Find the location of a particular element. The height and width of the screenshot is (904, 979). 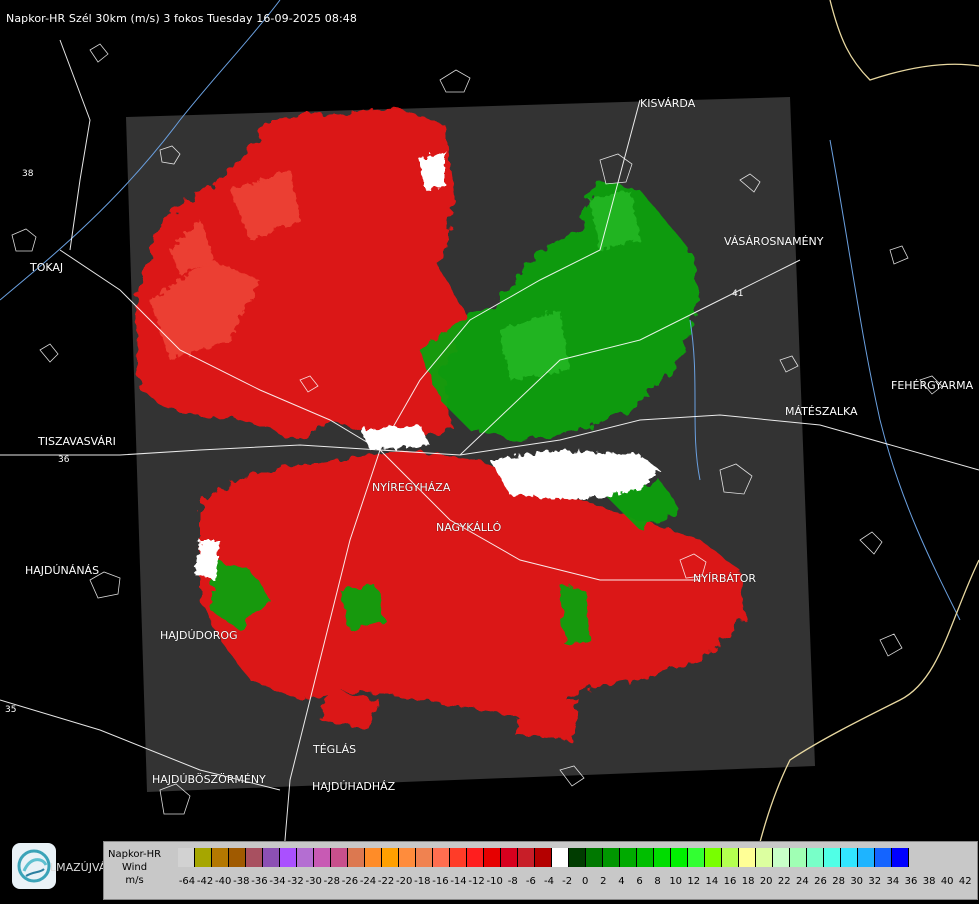

legend-tick-label: -42 is located at coordinates (205, 881).